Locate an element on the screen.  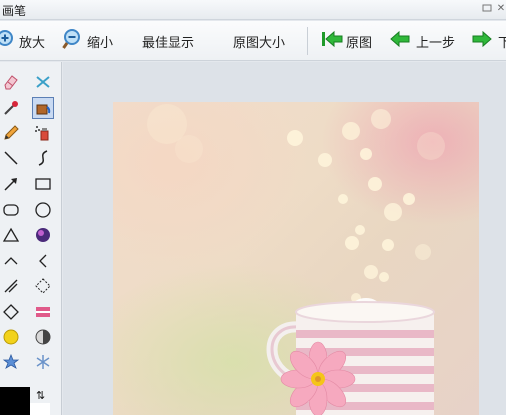
zoom-out-button: 缩小 is located at coordinates (88, 41).